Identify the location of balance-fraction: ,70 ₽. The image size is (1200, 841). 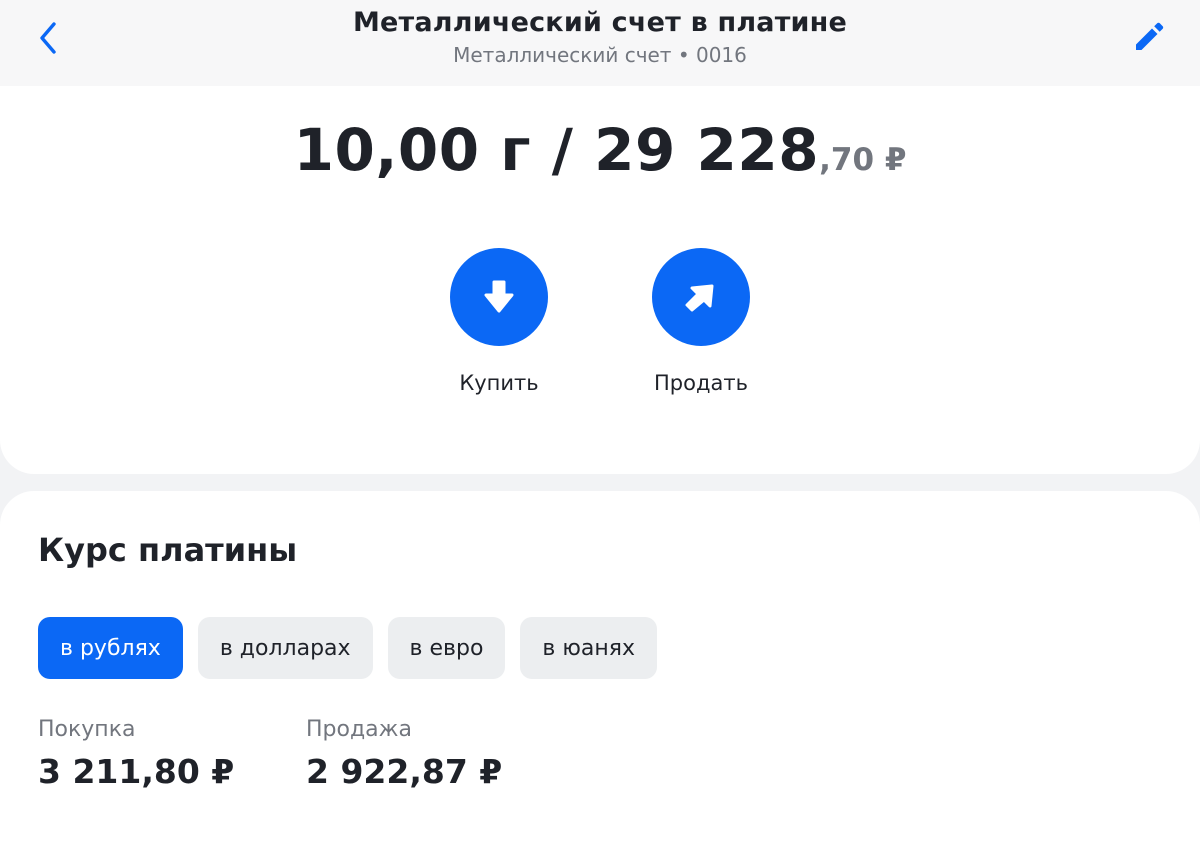
(863, 160).